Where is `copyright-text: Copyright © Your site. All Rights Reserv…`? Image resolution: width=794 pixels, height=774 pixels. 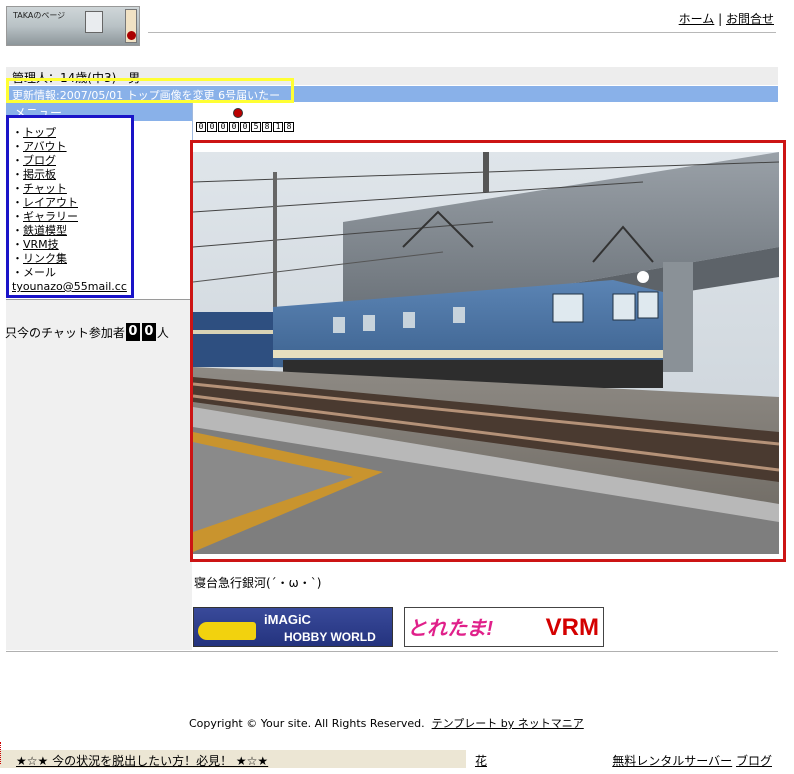
copyright-text: Copyright © Your site. All Rights Reserv… is located at coordinates (307, 723).